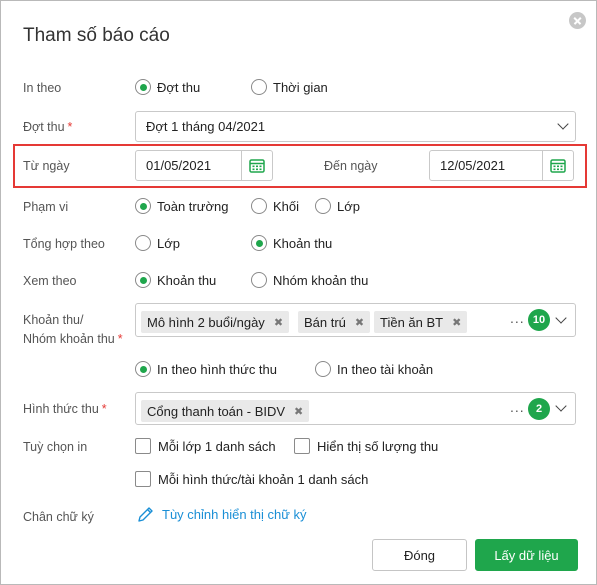 The width and height of the screenshot is (597, 585). I want to click on khoan-thu-label: Khoản thu/ Nhóm khoản thu *, so click(73, 329).